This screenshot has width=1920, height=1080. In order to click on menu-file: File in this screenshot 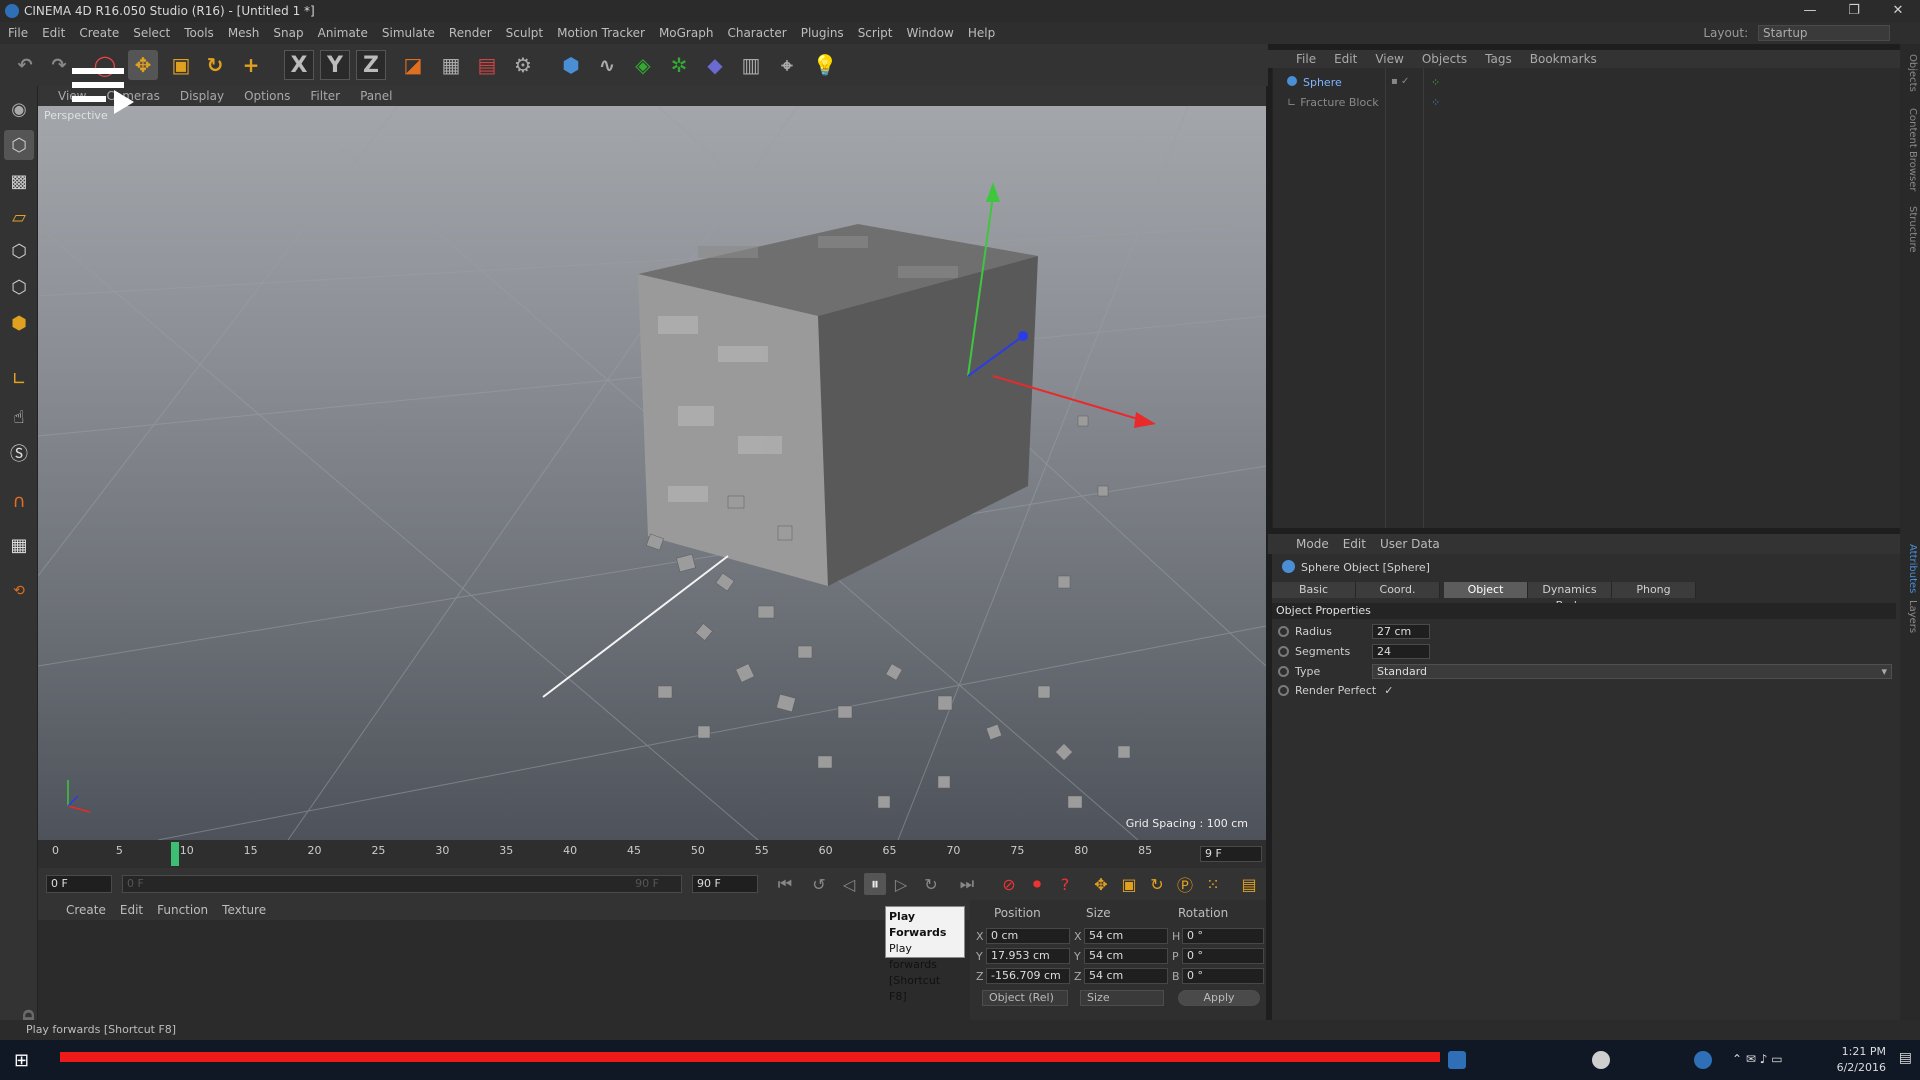, I will do `click(18, 33)`.